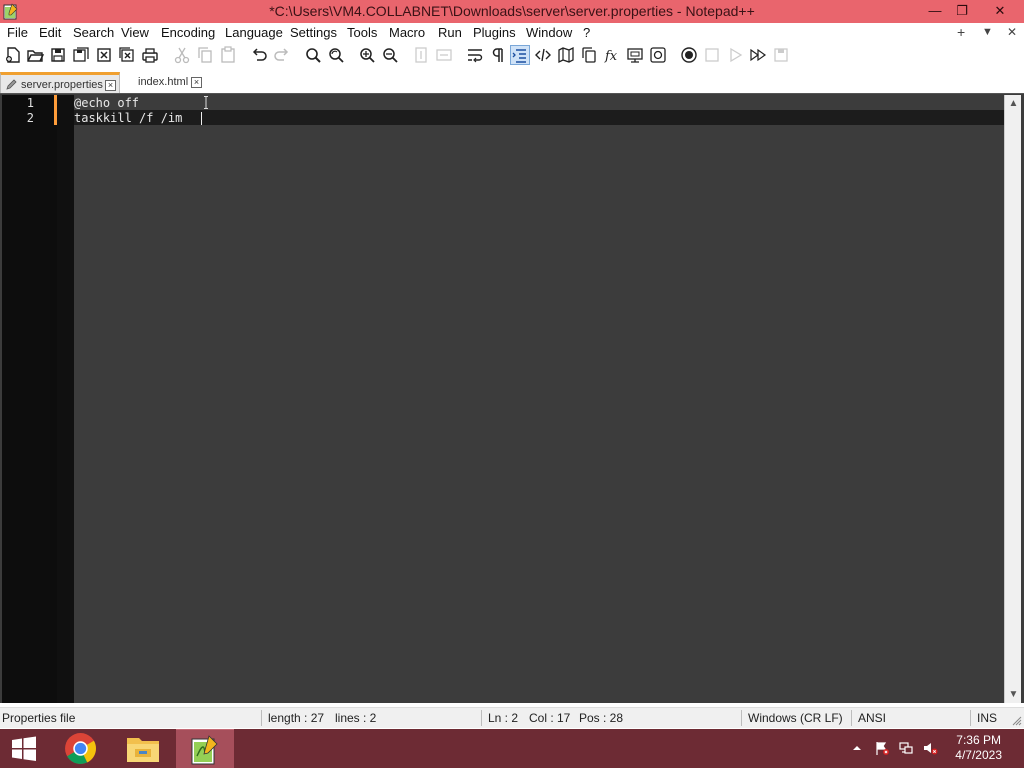  What do you see at coordinates (390, 55) in the screenshot?
I see `zoom-out-icon` at bounding box center [390, 55].